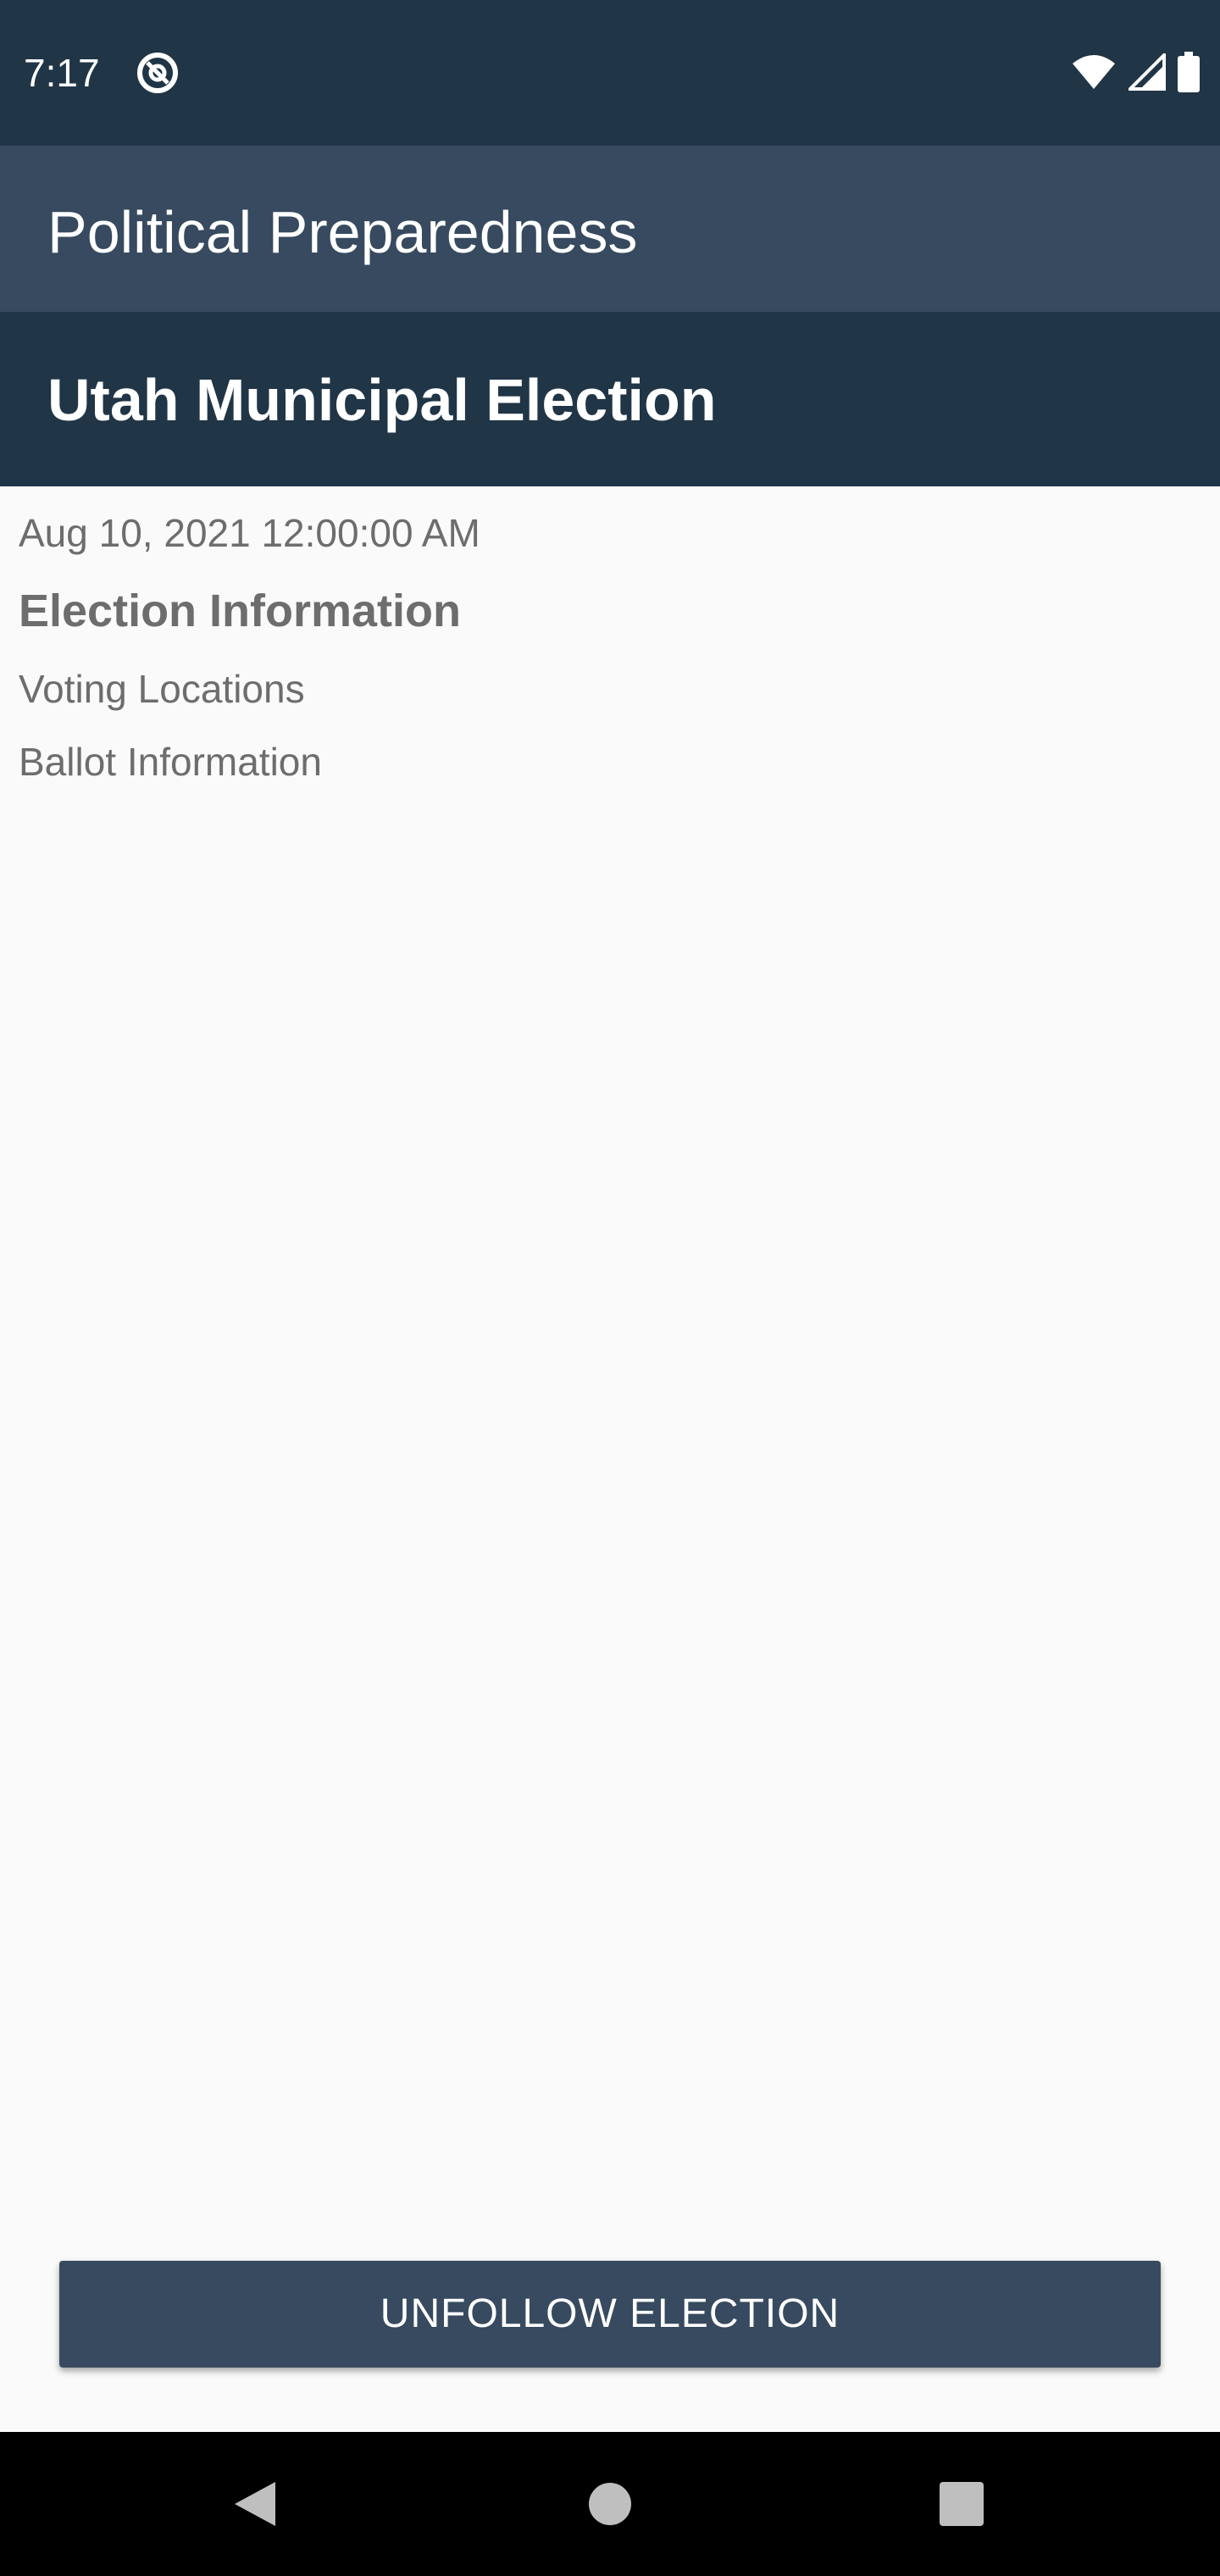 Image resolution: width=1220 pixels, height=2576 pixels. I want to click on status-bar: 7:17, so click(610, 73).